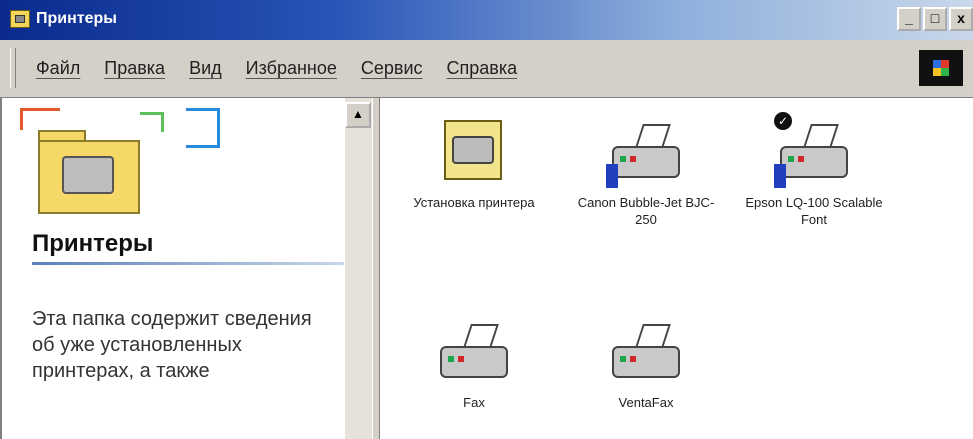  I want to click on item-canon-printer: Canon Bubble-Jet BJC-250, so click(646, 168).